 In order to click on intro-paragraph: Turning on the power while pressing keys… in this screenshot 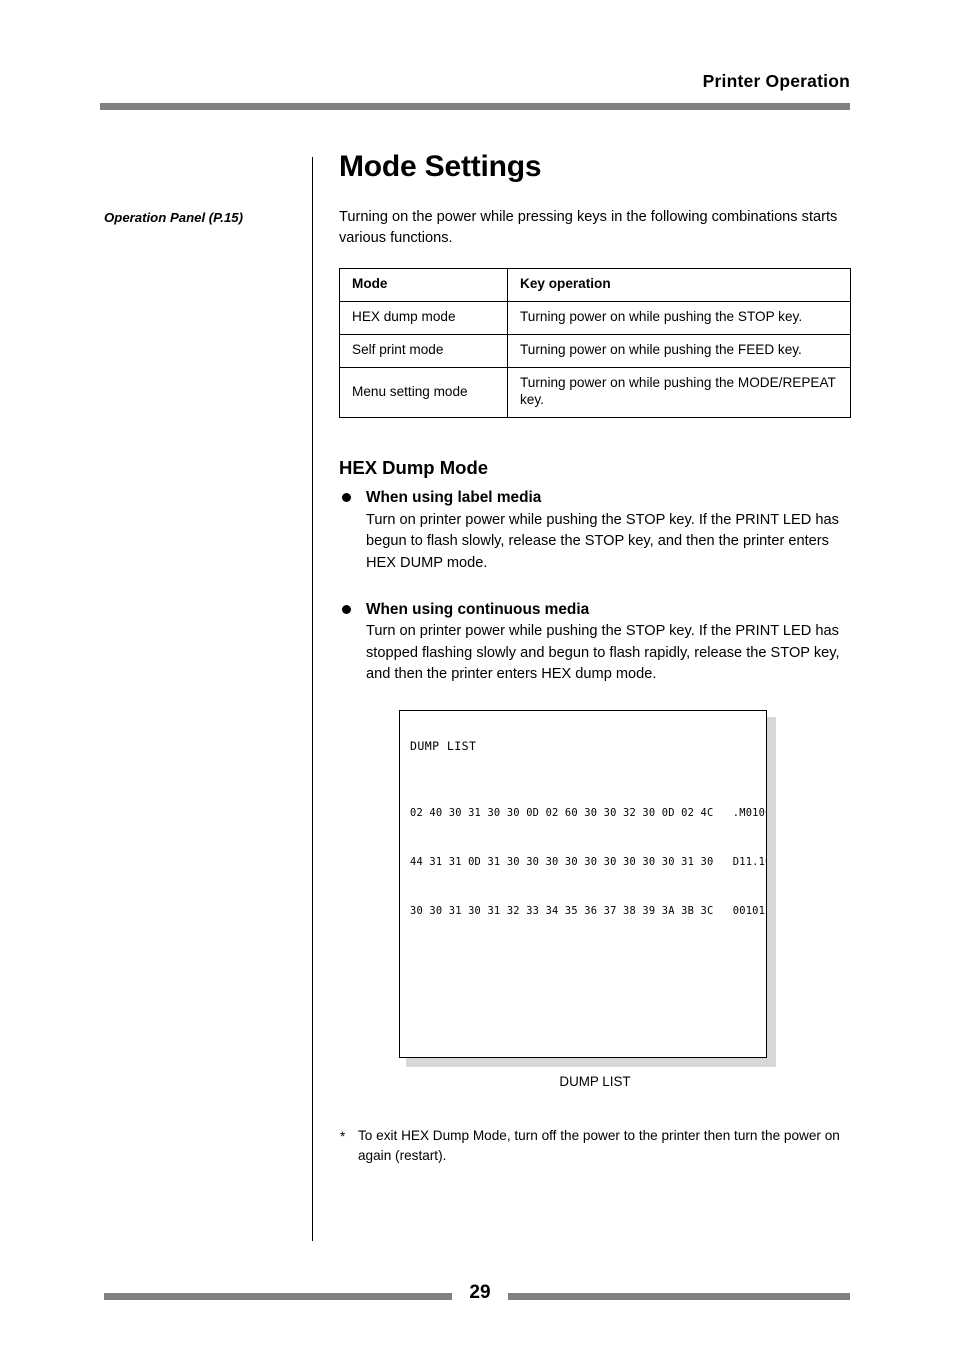, I will do `click(588, 227)`.